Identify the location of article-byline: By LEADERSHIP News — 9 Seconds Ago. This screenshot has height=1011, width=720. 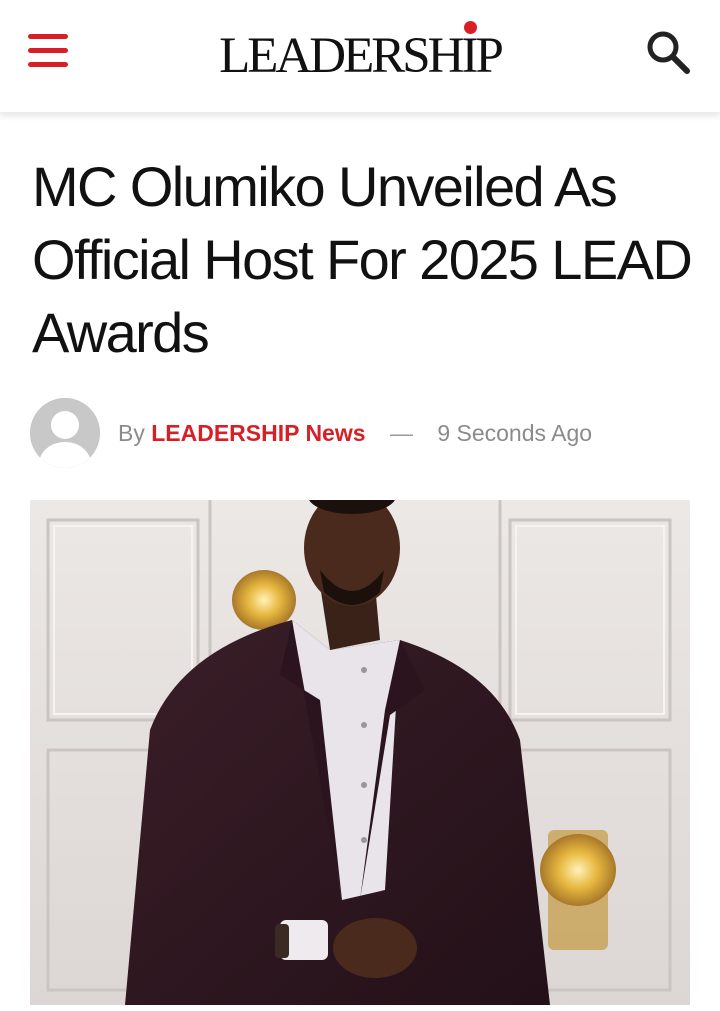
(360, 433).